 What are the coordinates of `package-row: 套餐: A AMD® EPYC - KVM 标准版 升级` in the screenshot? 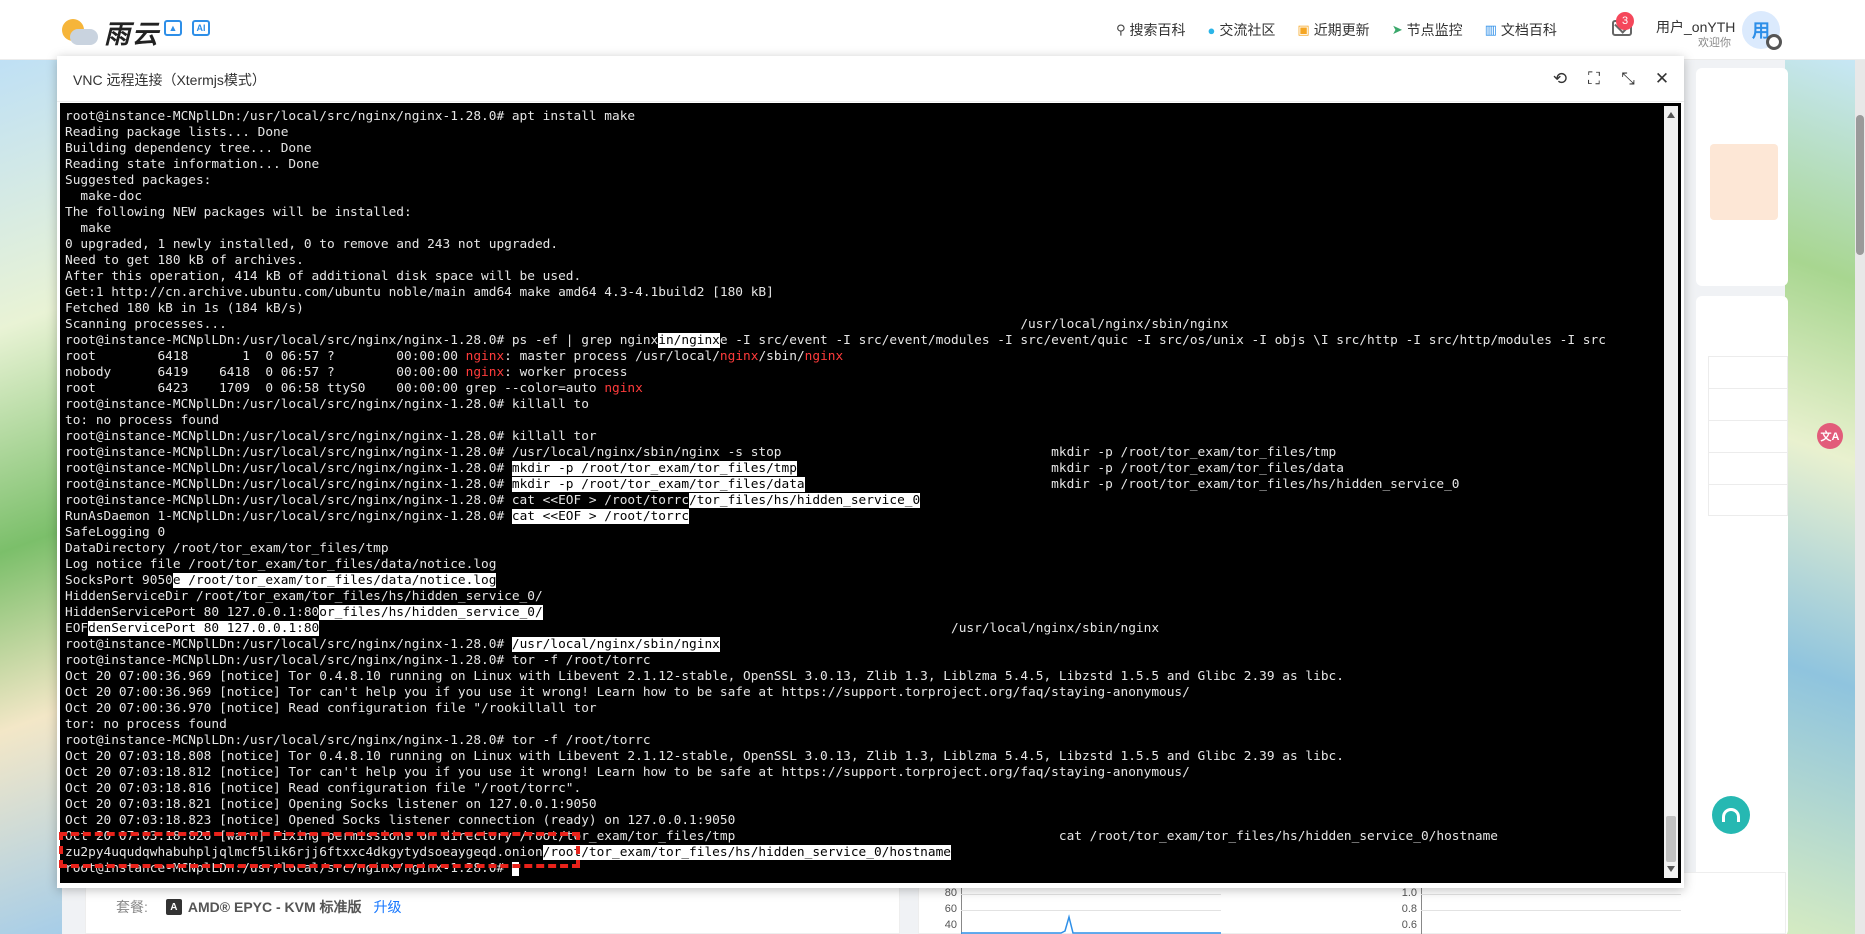 It's located at (259, 907).